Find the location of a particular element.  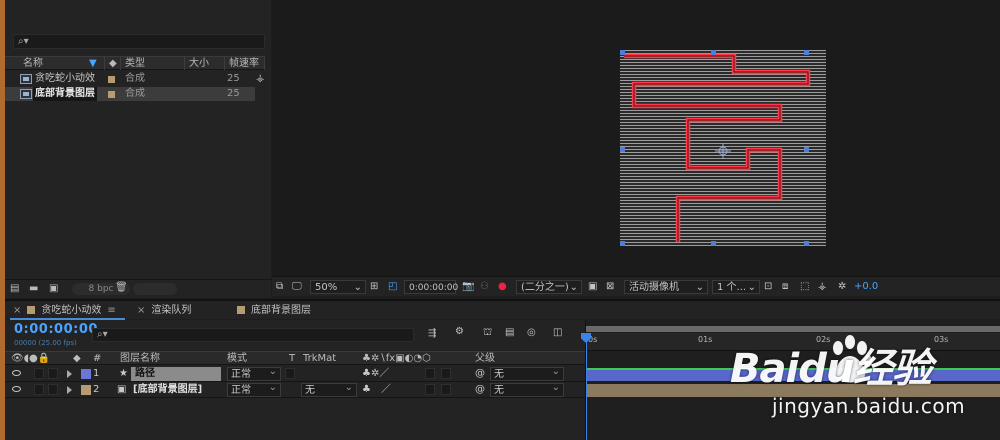

fast-preview-icon: ▣ is located at coordinates (592, 287).